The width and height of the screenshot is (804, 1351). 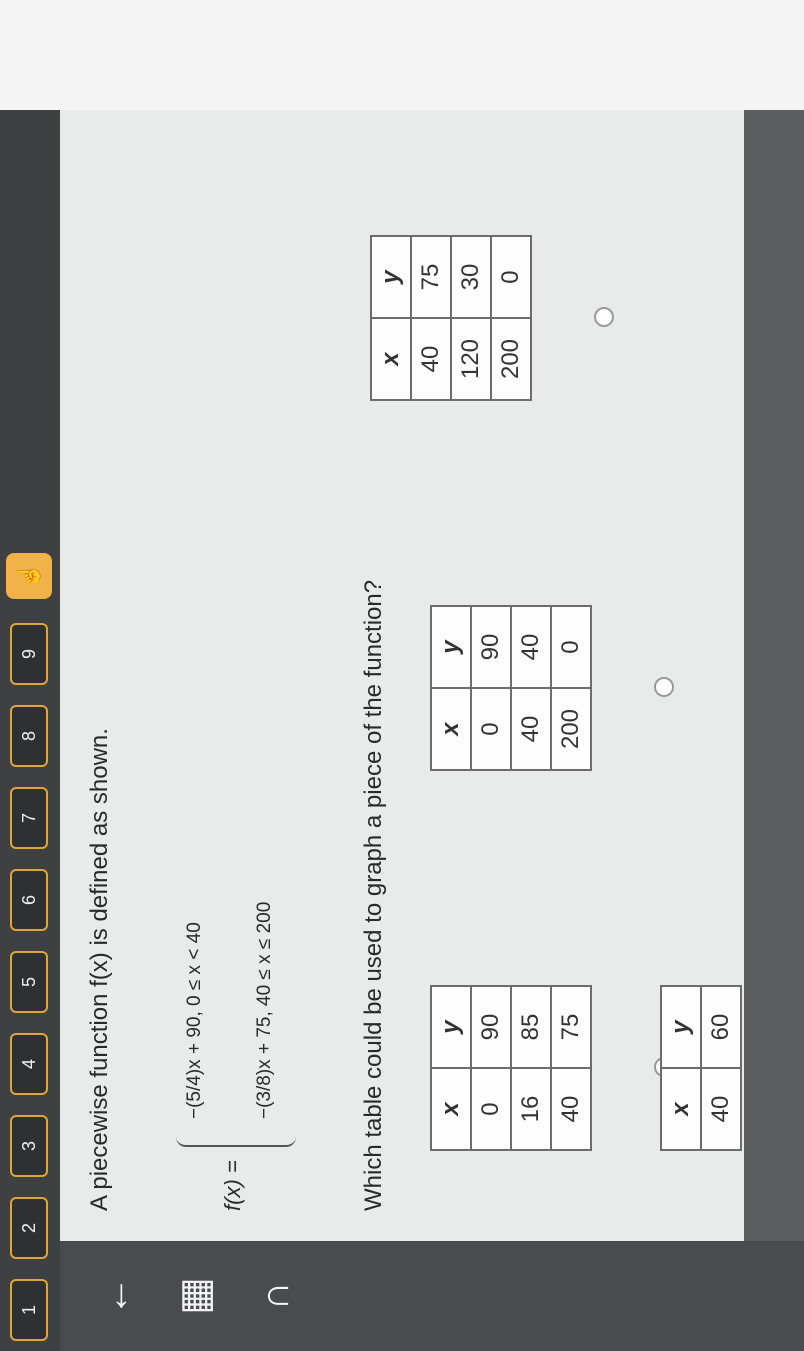 What do you see at coordinates (531, 1109) in the screenshot?
I see `table-cell: 16` at bounding box center [531, 1109].